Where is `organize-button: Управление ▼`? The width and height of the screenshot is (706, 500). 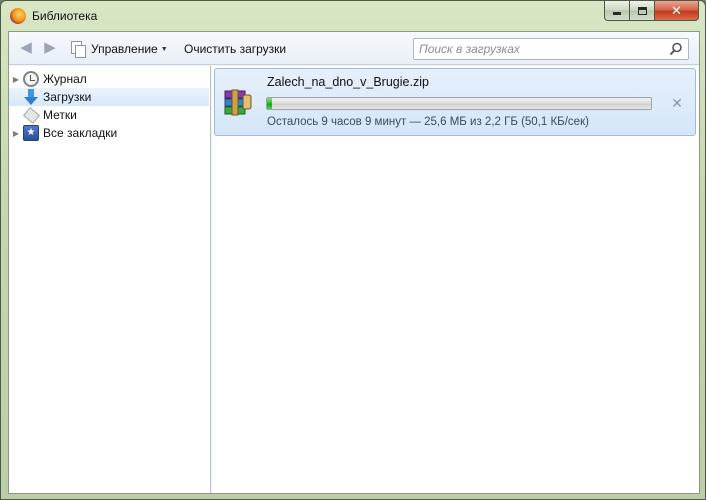 organize-button: Управление ▼ is located at coordinates (119, 49).